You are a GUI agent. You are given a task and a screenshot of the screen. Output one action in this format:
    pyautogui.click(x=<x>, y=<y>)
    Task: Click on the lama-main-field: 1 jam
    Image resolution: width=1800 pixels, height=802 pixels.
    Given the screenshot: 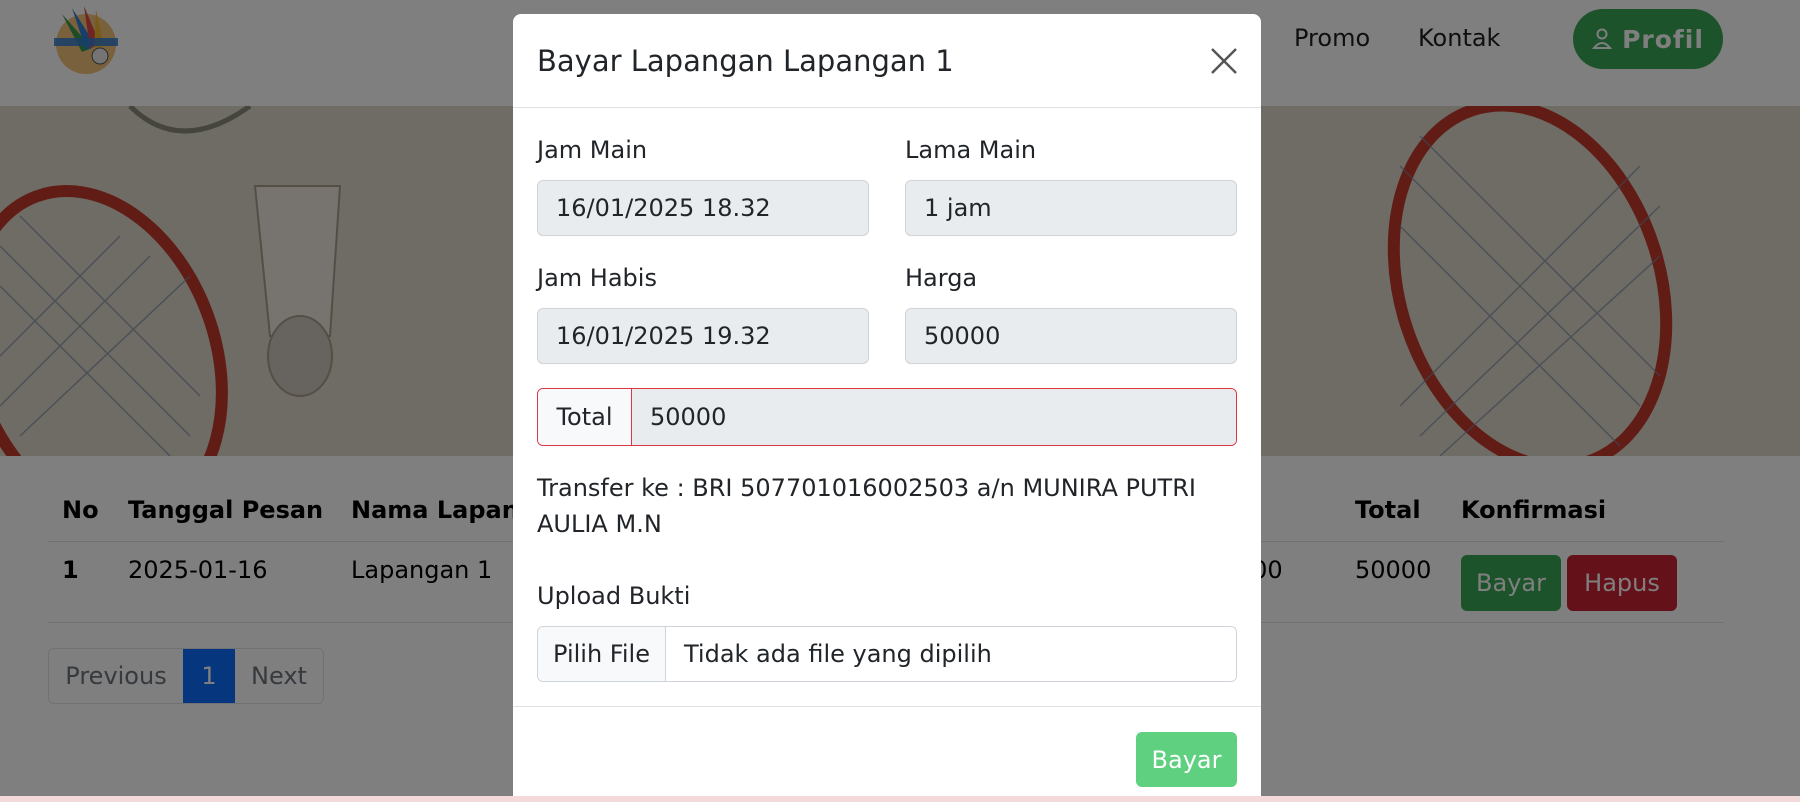 What is the action you would take?
    pyautogui.click(x=1071, y=208)
    